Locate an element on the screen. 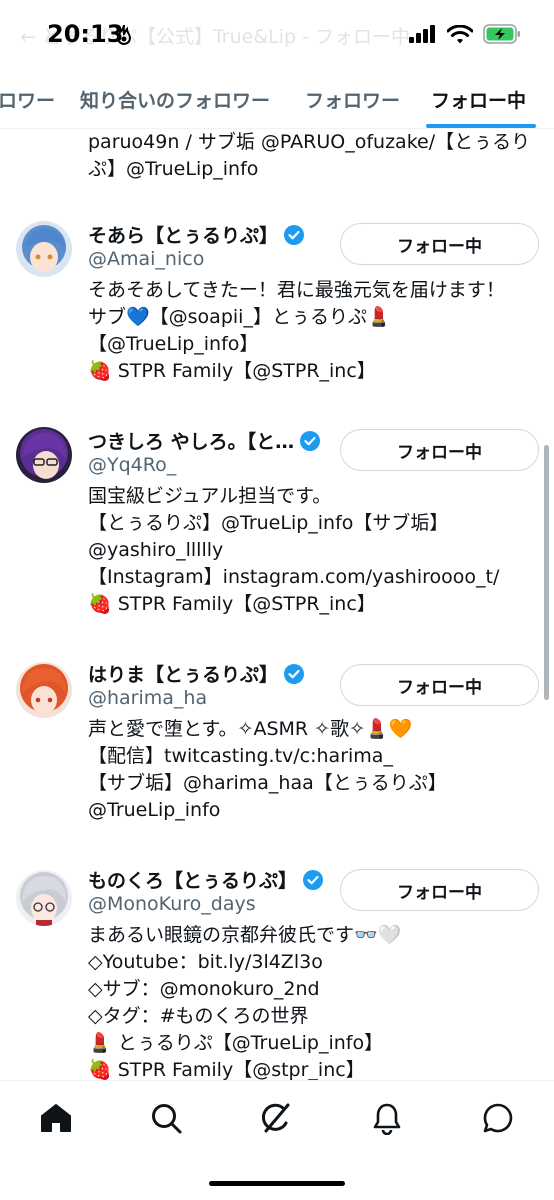 The width and height of the screenshot is (554, 1200). tab-mutual-followers: 知り合いのフォロワー is located at coordinates (175, 99).